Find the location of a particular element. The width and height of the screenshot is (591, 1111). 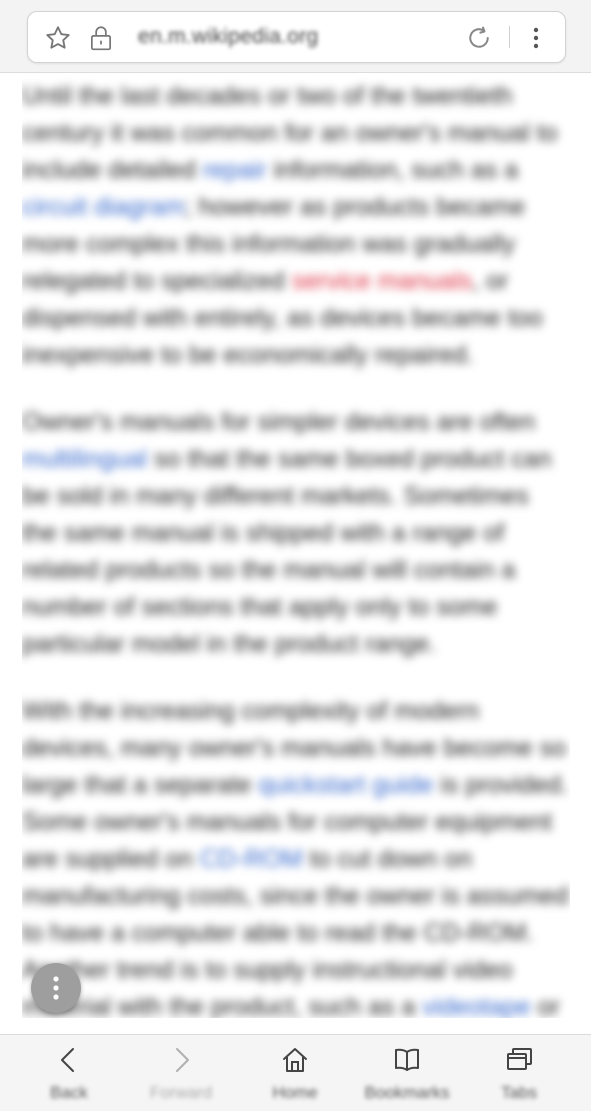

browser-toolbar: en.m.wikipedia.org is located at coordinates (295, 36).